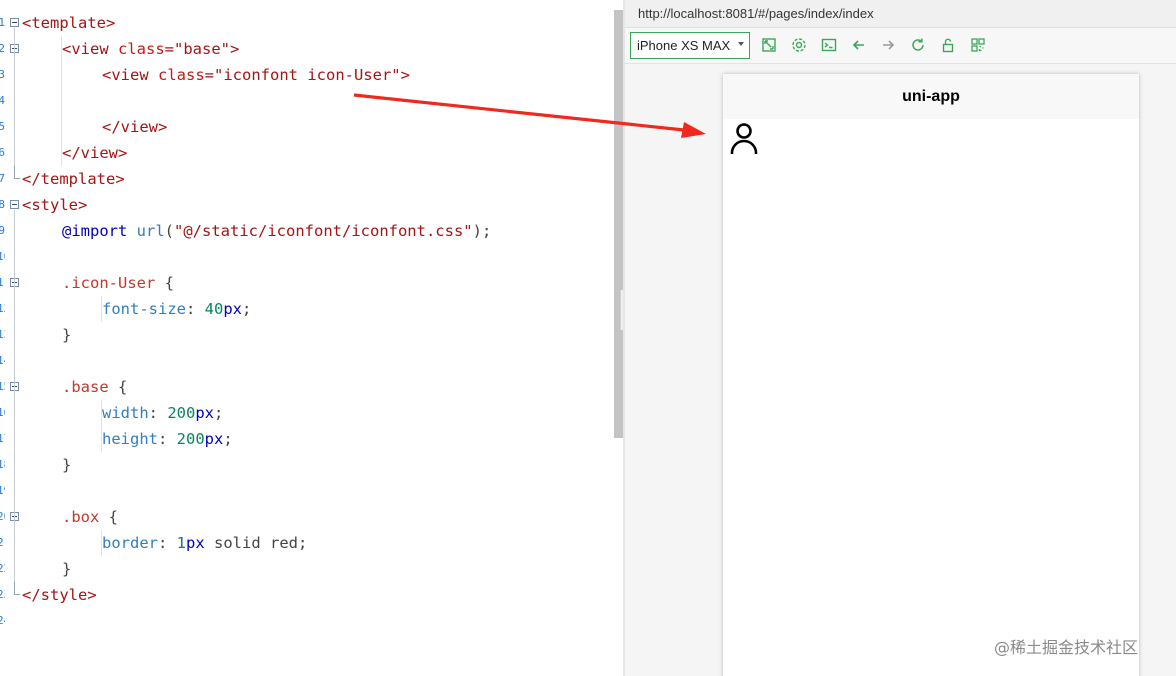 The width and height of the screenshot is (1176, 676). I want to click on user-icon, so click(744, 138).